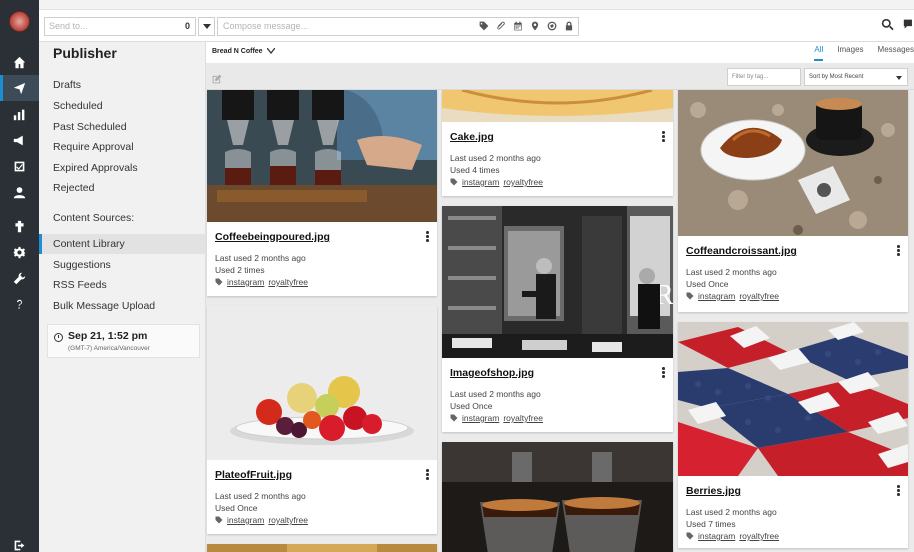 The width and height of the screenshot is (914, 552). I want to click on sidebar-item-rss-feeds: RSS Feeds, so click(122, 285).